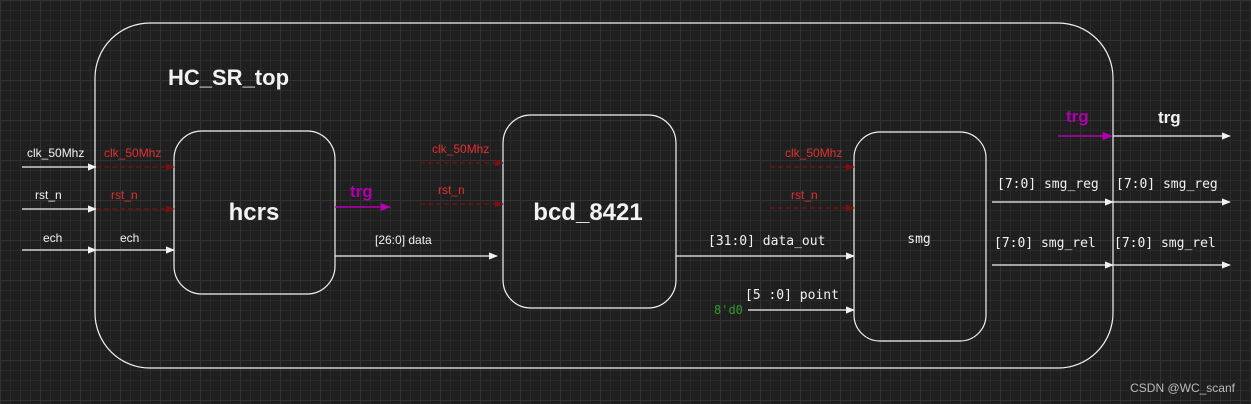 This screenshot has width=1251, height=404. What do you see at coordinates (254, 212) in the screenshot?
I see `hcrs-module-name: hcrs` at bounding box center [254, 212].